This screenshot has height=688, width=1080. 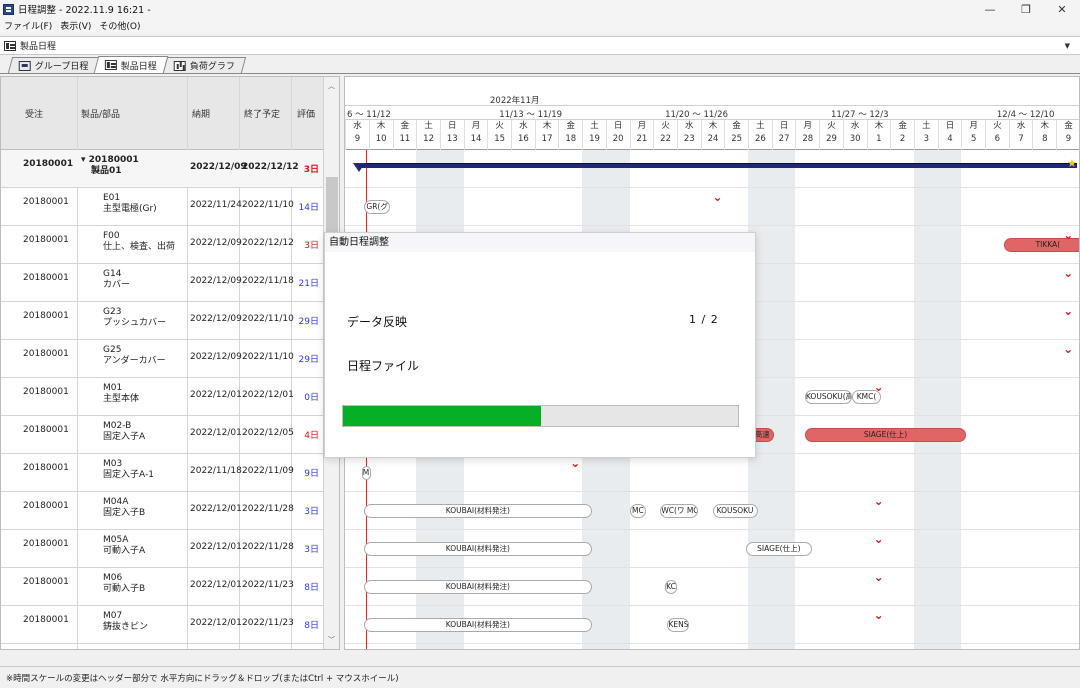 What do you see at coordinates (689, 139) in the screenshot?
I see `date-label: 23` at bounding box center [689, 139].